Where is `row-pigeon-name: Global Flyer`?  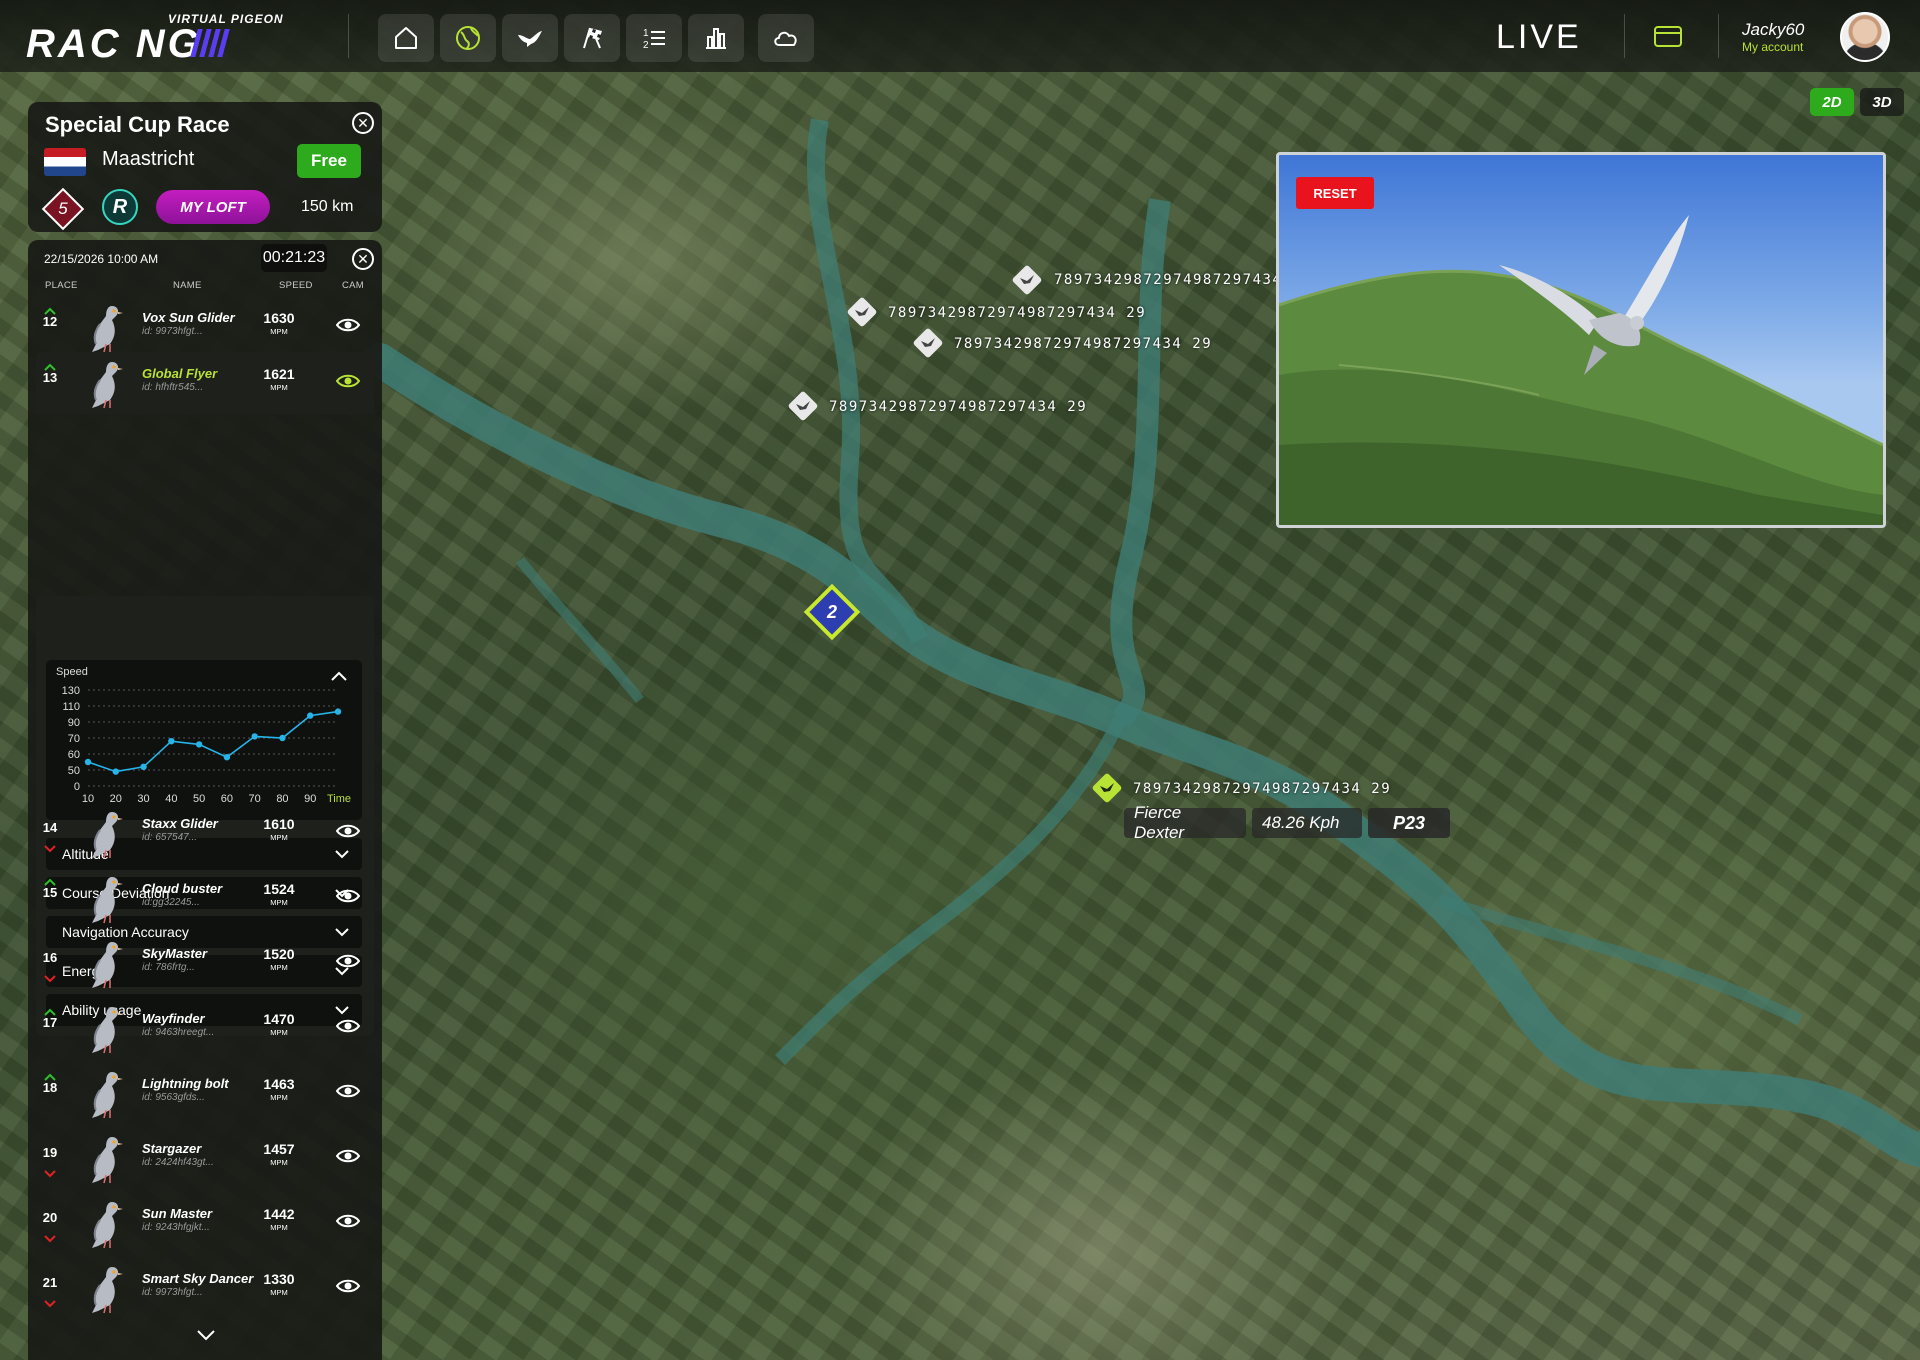
row-pigeon-name: Global Flyer is located at coordinates (180, 373).